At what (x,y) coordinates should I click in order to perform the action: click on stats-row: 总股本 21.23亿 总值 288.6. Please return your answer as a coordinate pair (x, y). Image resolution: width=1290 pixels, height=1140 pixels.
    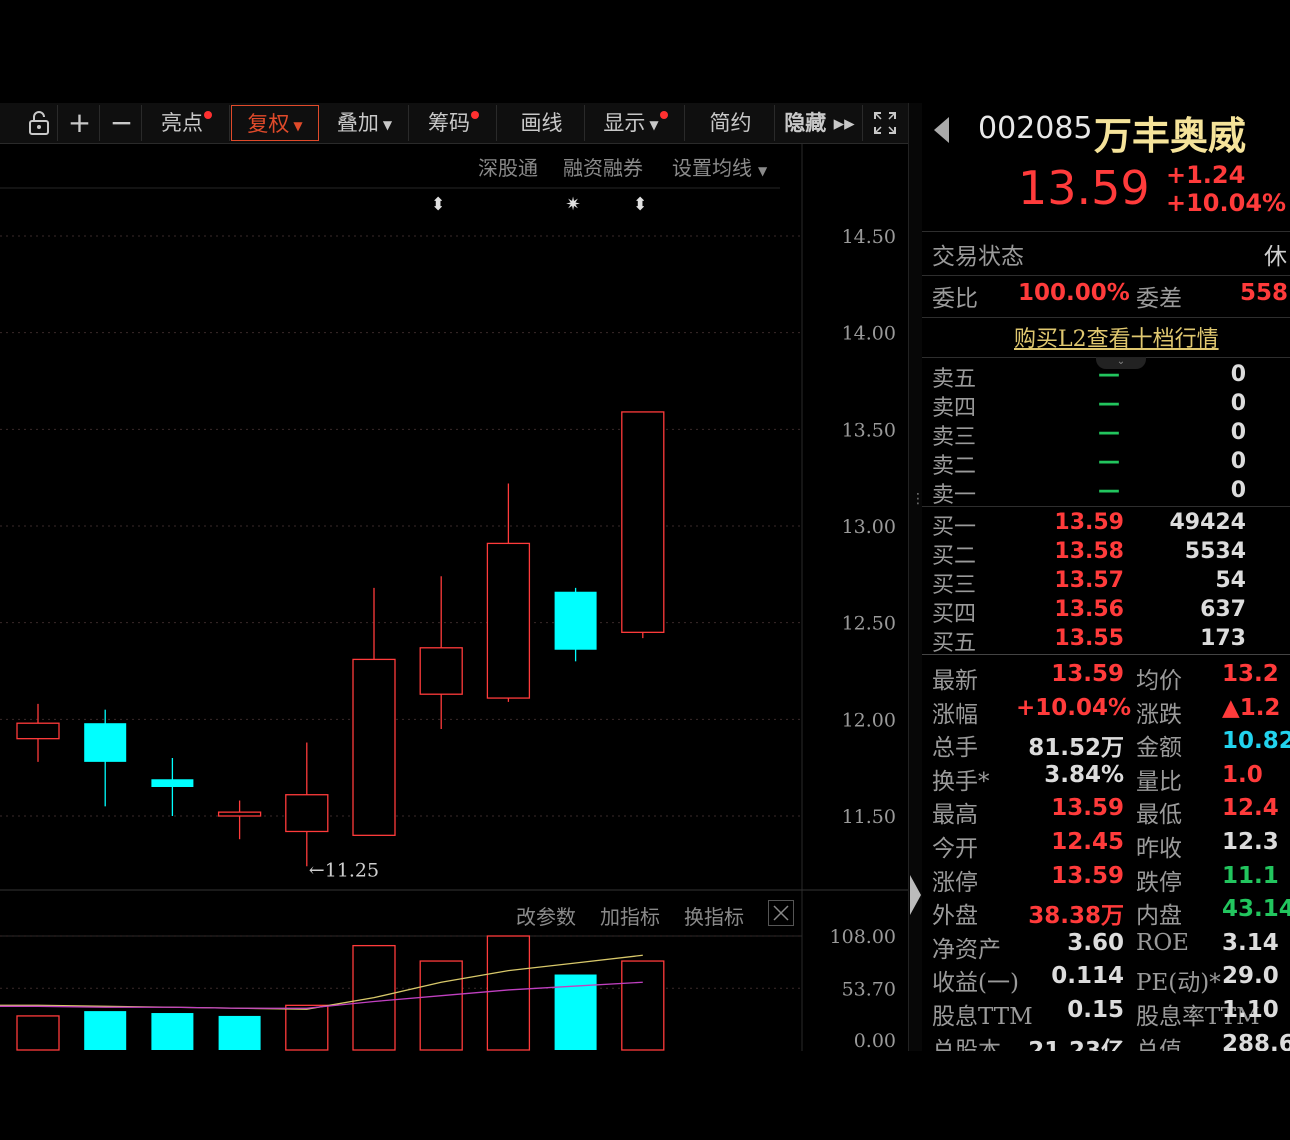
    Looking at the image, I should click on (1106, 1041).